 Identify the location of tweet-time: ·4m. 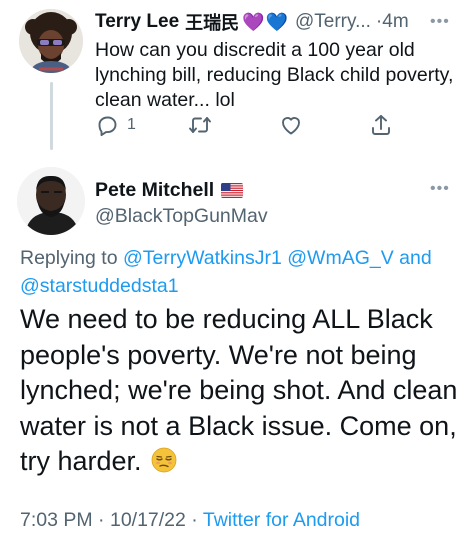
(392, 22).